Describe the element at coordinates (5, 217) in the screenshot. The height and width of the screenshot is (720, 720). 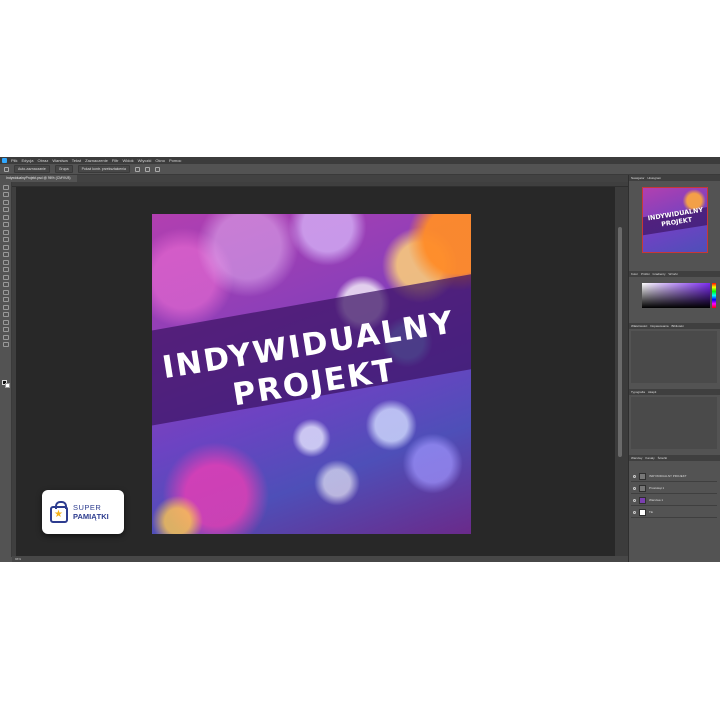
I see `crop-tool-icon` at that location.